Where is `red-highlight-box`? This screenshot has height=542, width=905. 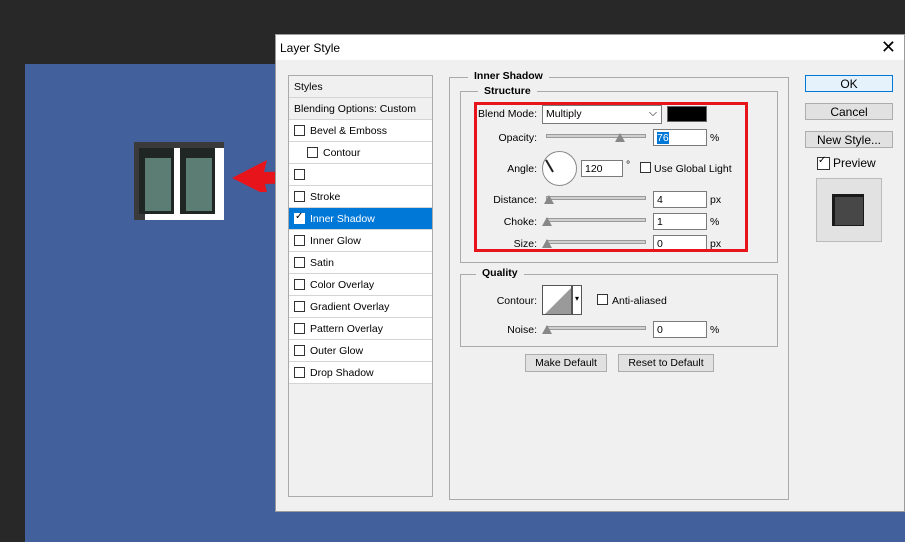 red-highlight-box is located at coordinates (611, 177).